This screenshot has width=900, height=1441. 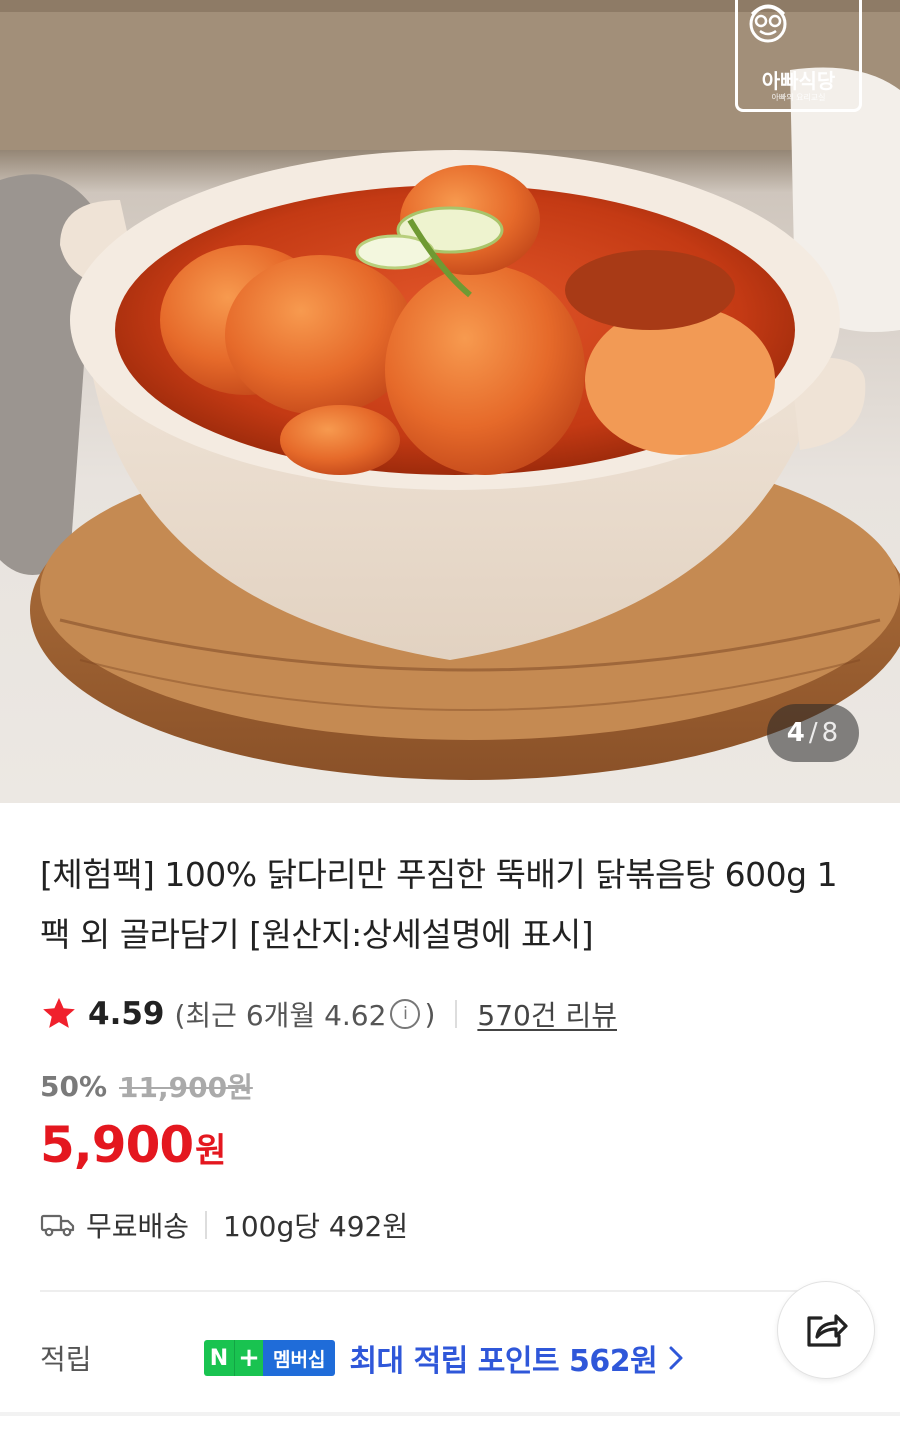 What do you see at coordinates (59, 1012) in the screenshot?
I see `star-icon` at bounding box center [59, 1012].